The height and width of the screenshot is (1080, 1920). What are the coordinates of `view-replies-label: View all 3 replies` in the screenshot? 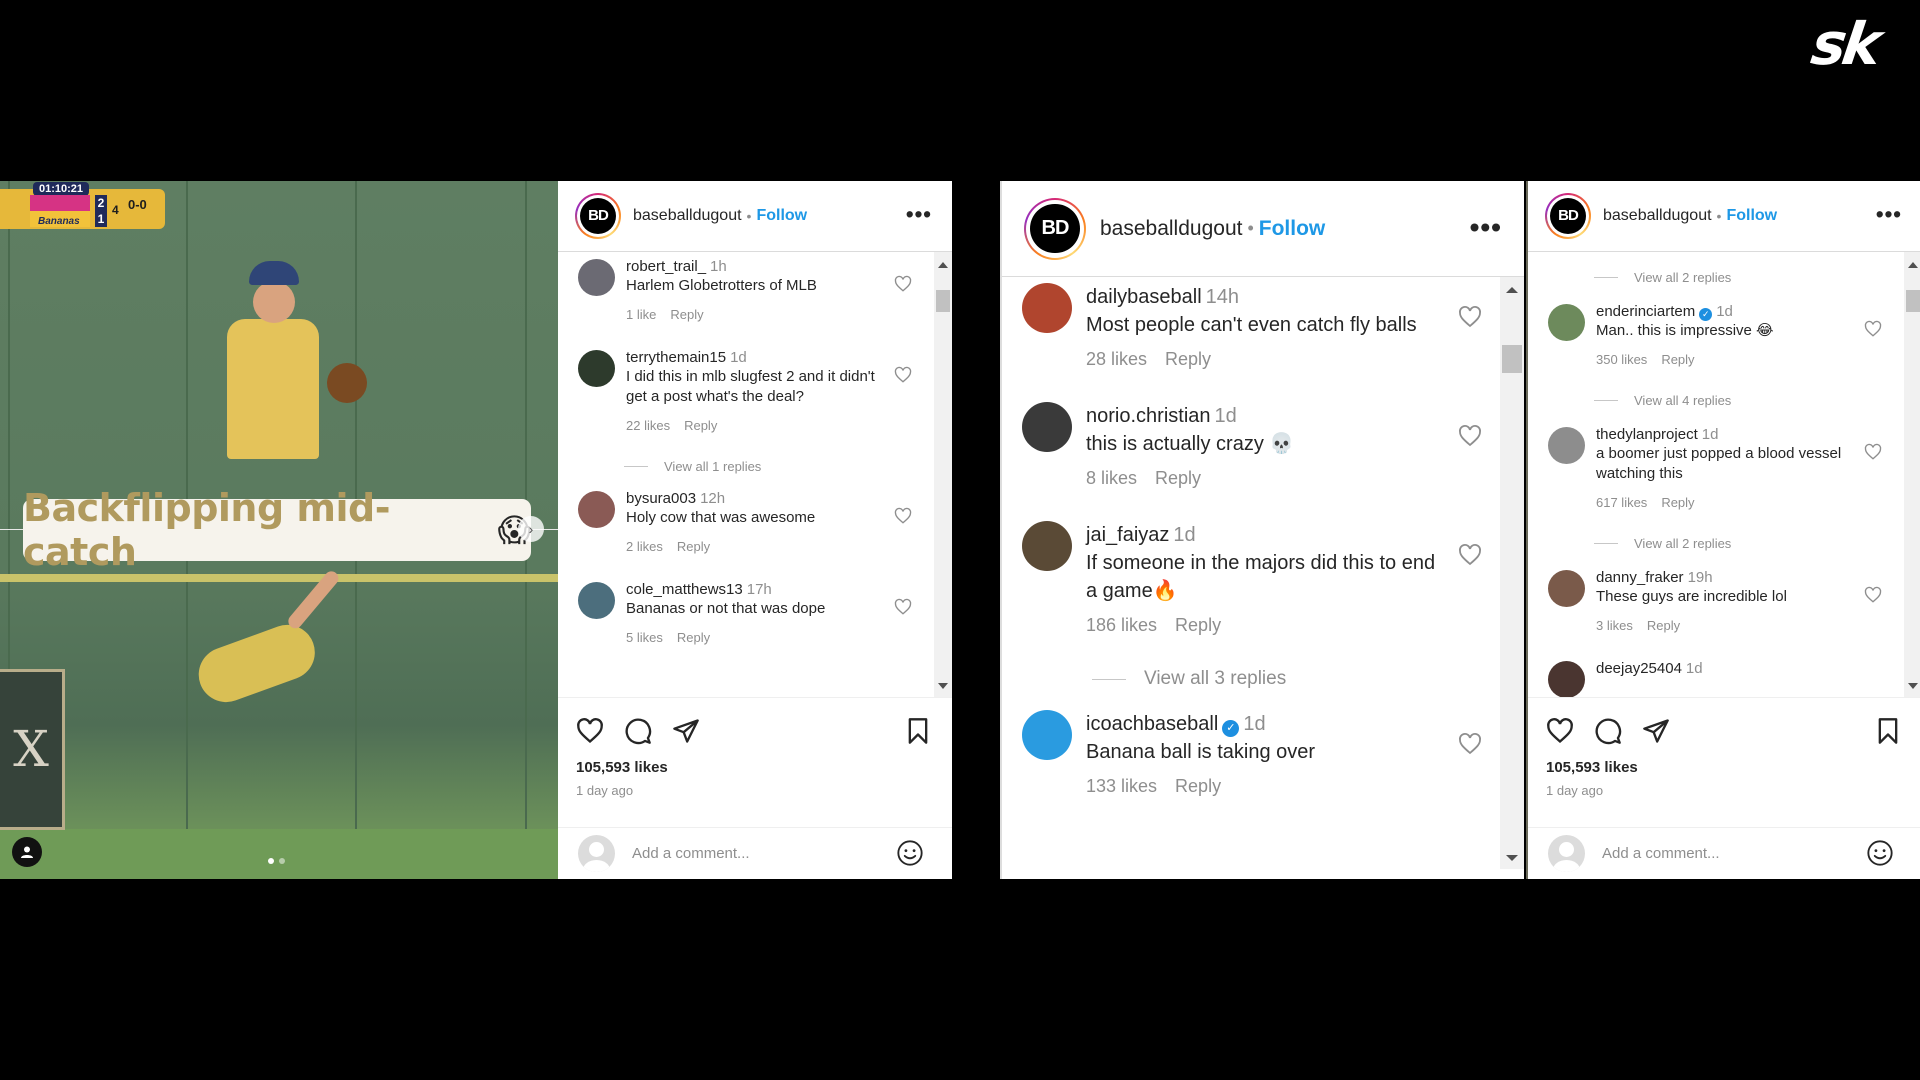 It's located at (1215, 679).